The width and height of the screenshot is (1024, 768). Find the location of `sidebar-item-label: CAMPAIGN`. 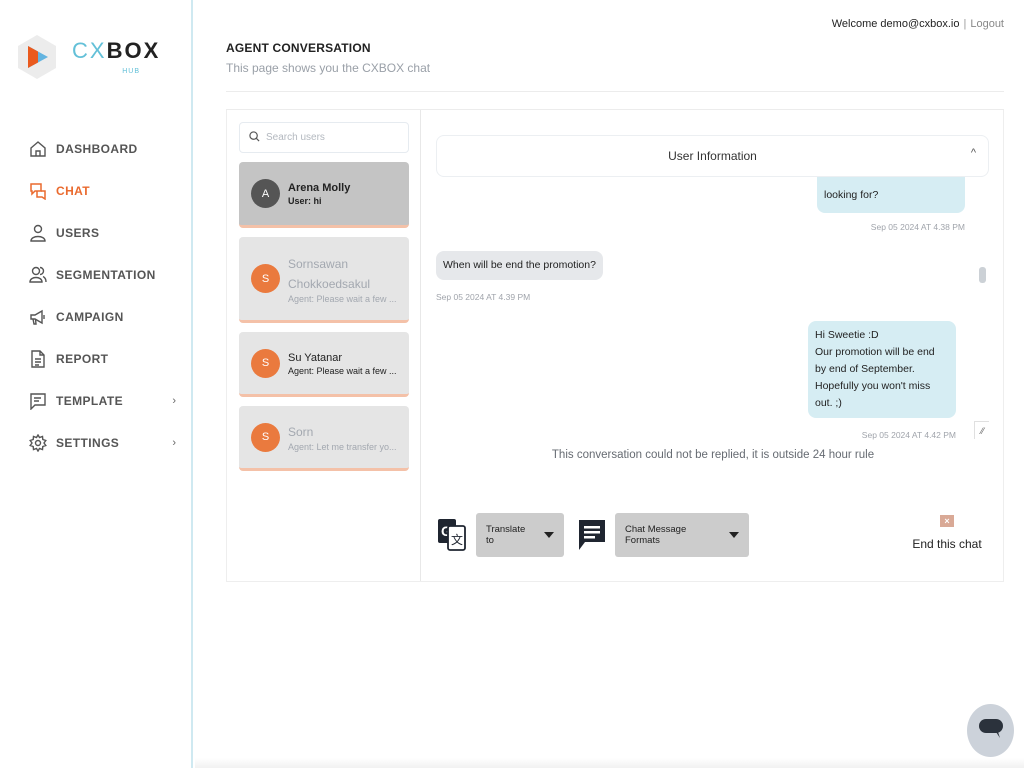

sidebar-item-label: CAMPAIGN is located at coordinates (90, 317).